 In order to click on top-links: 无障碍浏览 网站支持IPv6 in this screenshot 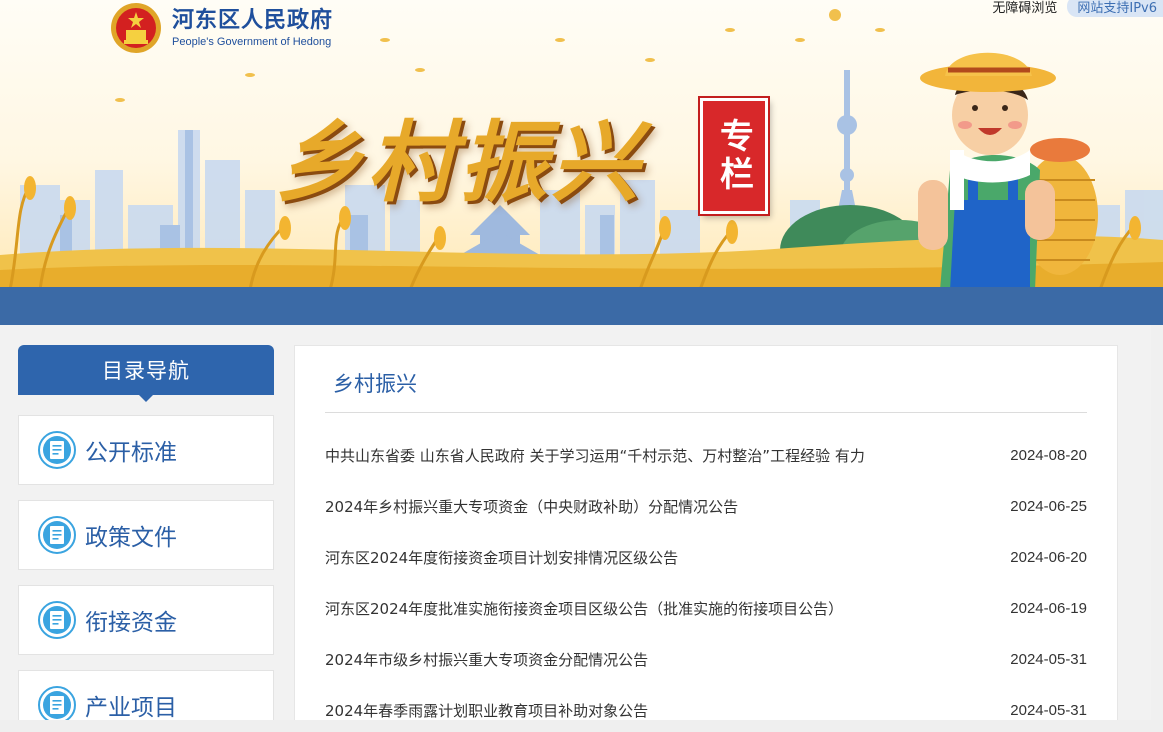, I will do `click(1077, 8)`.